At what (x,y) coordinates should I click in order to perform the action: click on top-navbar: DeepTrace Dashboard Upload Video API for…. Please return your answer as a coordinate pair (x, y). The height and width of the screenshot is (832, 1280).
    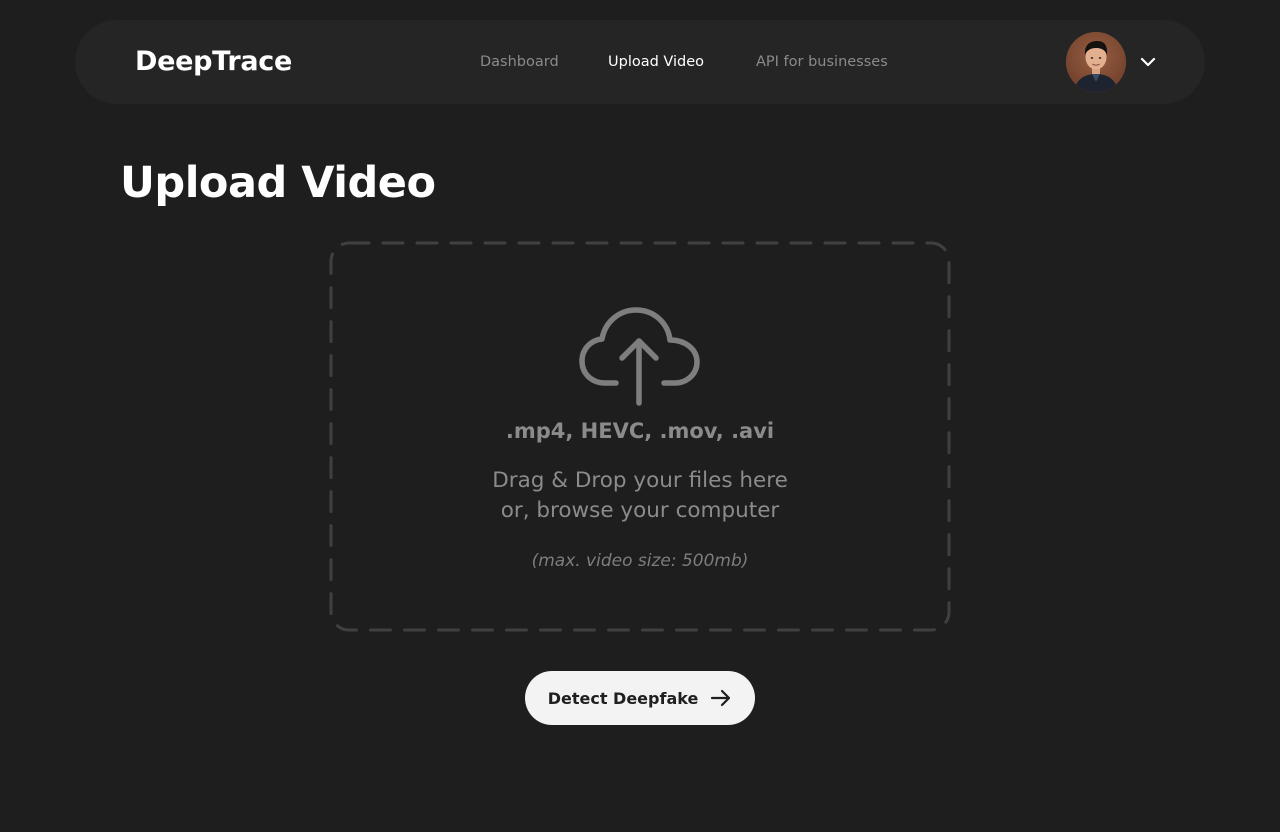
    Looking at the image, I should click on (640, 62).